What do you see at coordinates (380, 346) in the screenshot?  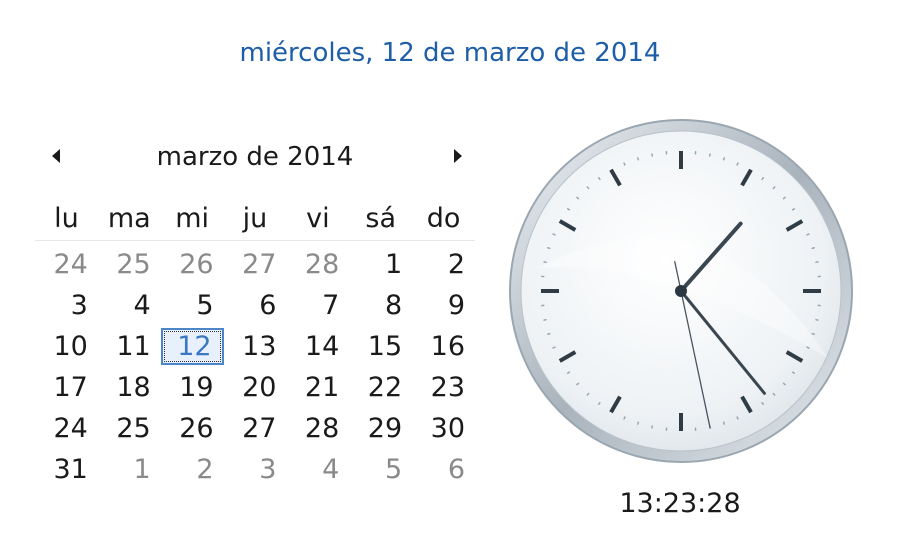 I see `calendar-day: 15` at bounding box center [380, 346].